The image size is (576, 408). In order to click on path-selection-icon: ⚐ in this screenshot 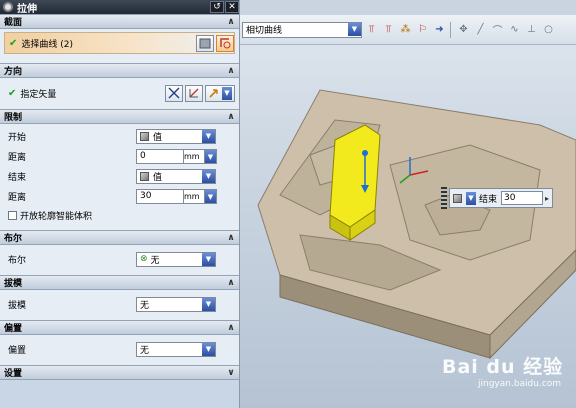, I will do `click(422, 30)`.